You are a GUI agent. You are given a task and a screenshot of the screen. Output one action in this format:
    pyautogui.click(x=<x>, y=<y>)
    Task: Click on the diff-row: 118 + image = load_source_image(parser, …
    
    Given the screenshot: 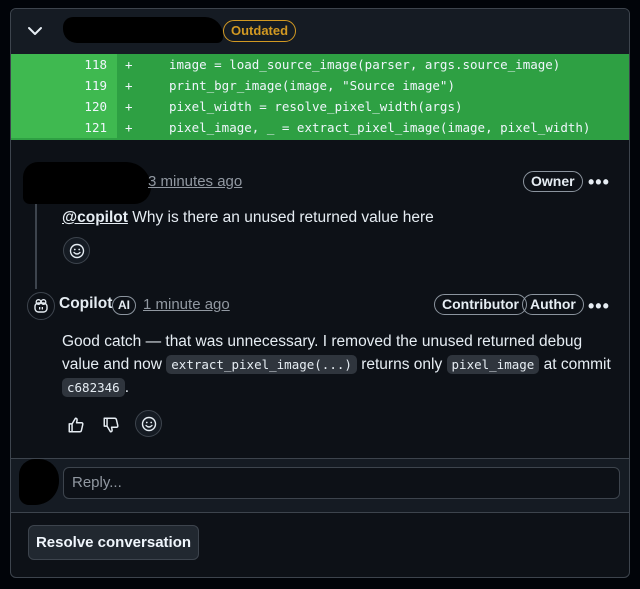 What is the action you would take?
    pyautogui.click(x=320, y=64)
    